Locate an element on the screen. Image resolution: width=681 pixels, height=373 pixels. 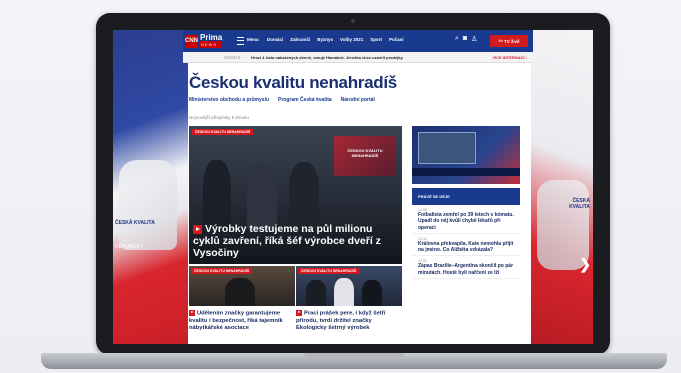
banner-strip is located at coordinates (466, 172).